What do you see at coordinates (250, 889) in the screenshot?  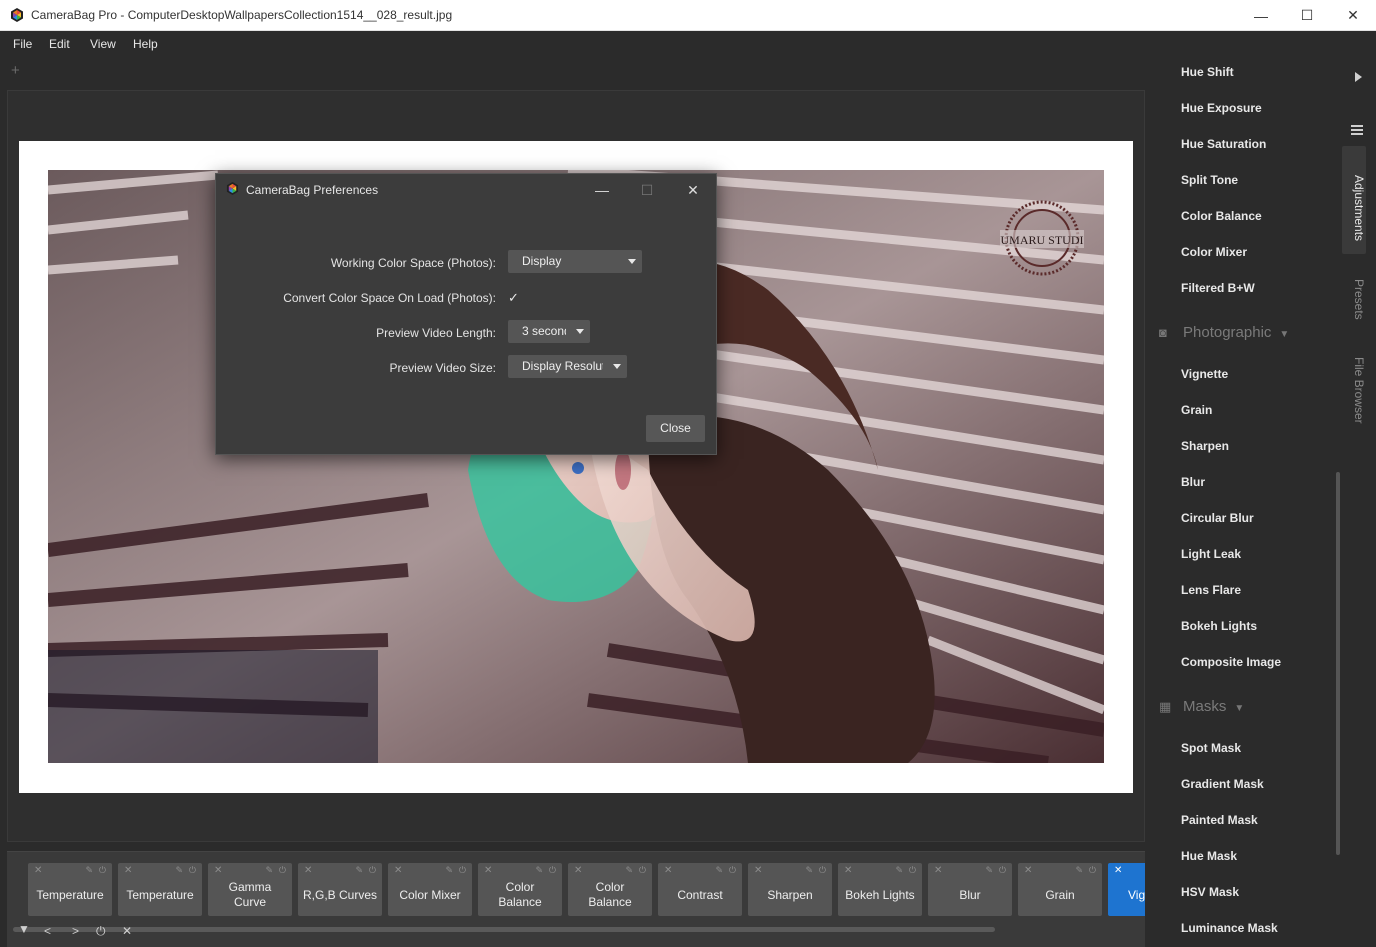 I see `strip-card: ✕ ✎ ⏻ Gamma Curve` at bounding box center [250, 889].